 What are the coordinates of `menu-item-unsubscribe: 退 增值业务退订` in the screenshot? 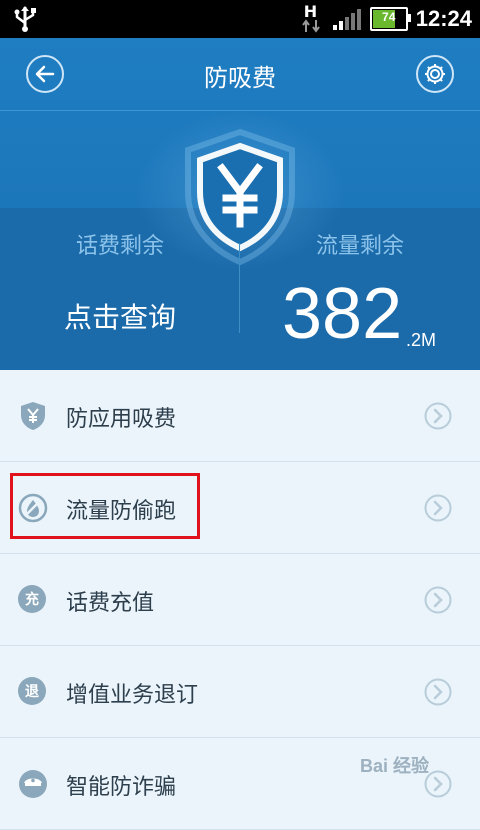 It's located at (240, 692).